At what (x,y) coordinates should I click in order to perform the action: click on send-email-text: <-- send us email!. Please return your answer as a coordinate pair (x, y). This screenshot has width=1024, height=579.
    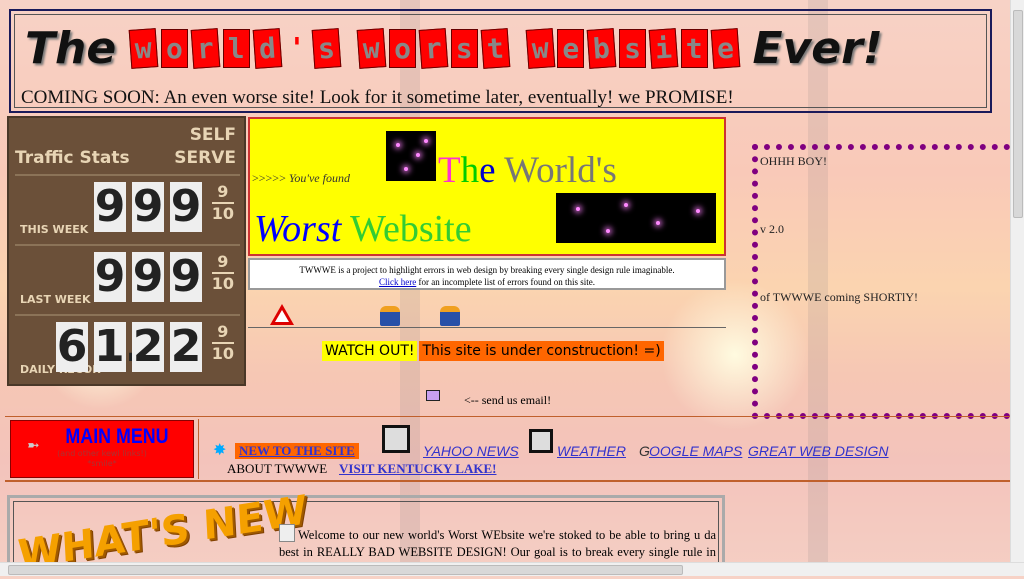
    Looking at the image, I should click on (508, 400).